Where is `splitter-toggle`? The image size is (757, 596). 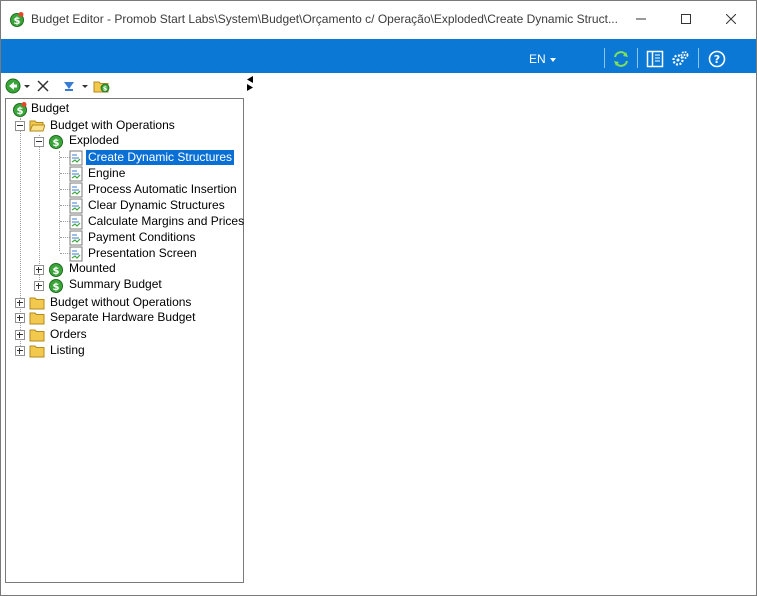 splitter-toggle is located at coordinates (250, 83).